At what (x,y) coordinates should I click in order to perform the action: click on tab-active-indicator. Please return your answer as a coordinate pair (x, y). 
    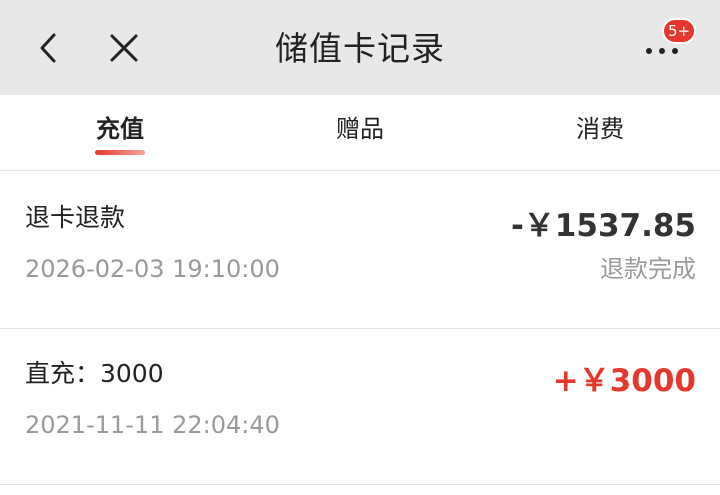
    Looking at the image, I should click on (120, 152).